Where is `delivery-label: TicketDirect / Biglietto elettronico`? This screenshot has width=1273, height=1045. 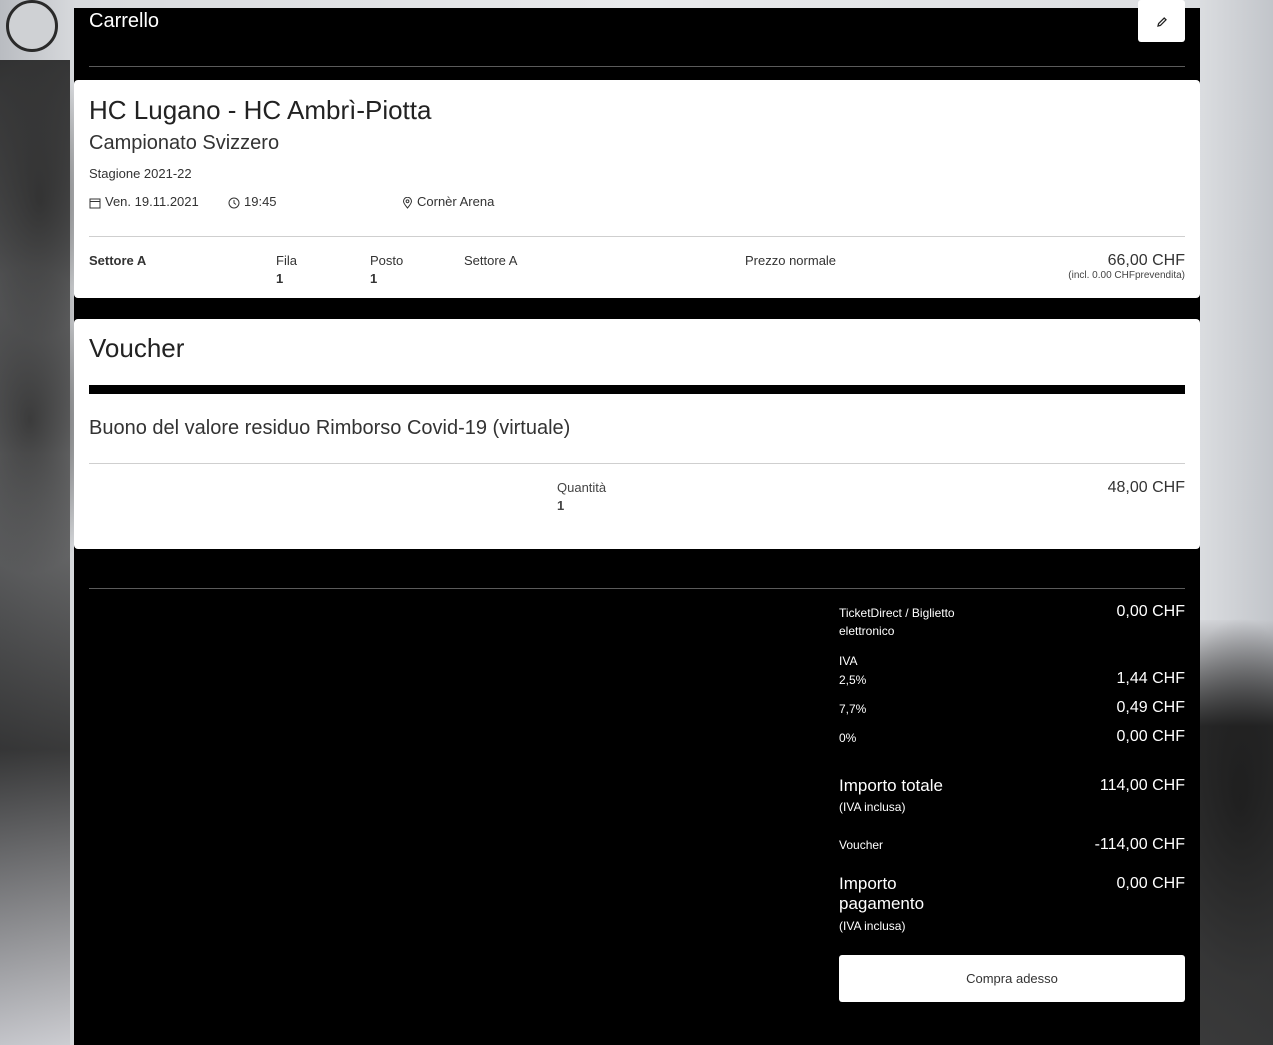 delivery-label: TicketDirect / Biglietto elettronico is located at coordinates (897, 622).